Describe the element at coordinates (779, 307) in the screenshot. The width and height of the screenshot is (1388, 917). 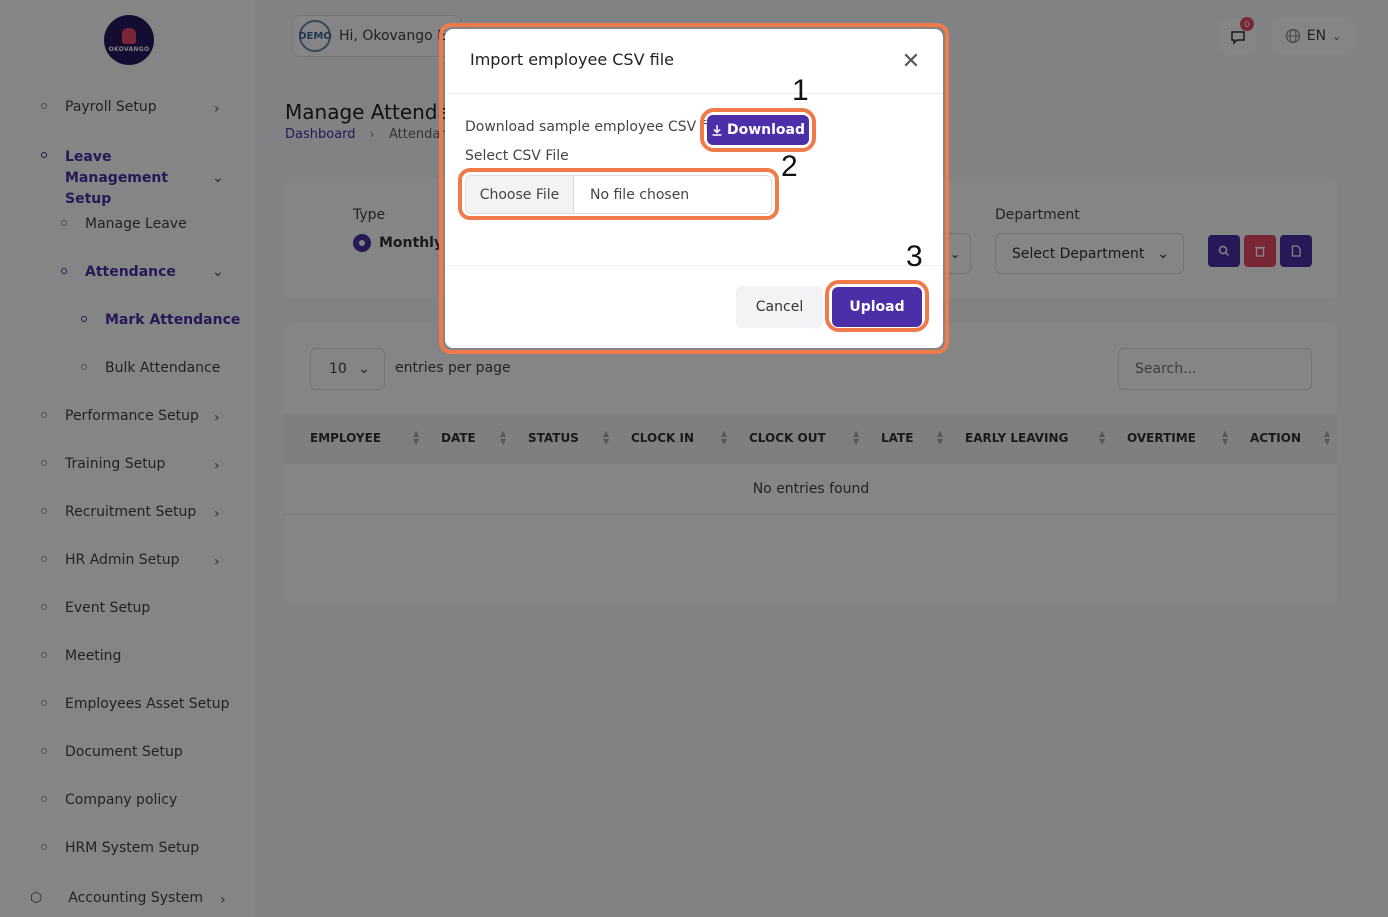
I see `cancel-button: Cancel` at that location.